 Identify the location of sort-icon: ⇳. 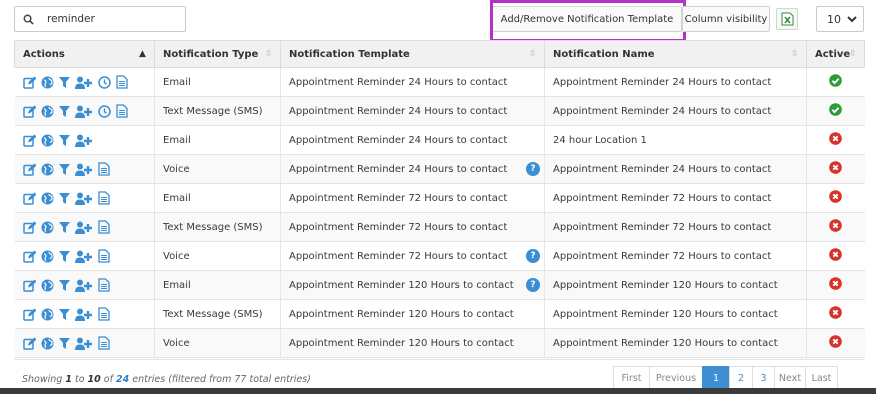
(853, 54).